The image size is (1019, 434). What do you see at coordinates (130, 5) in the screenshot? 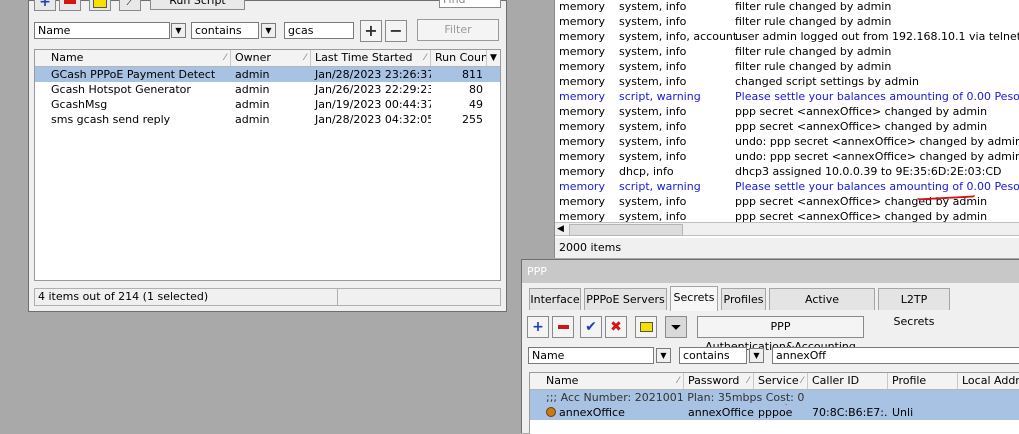
I see `sort-icon: ⟋` at bounding box center [130, 5].